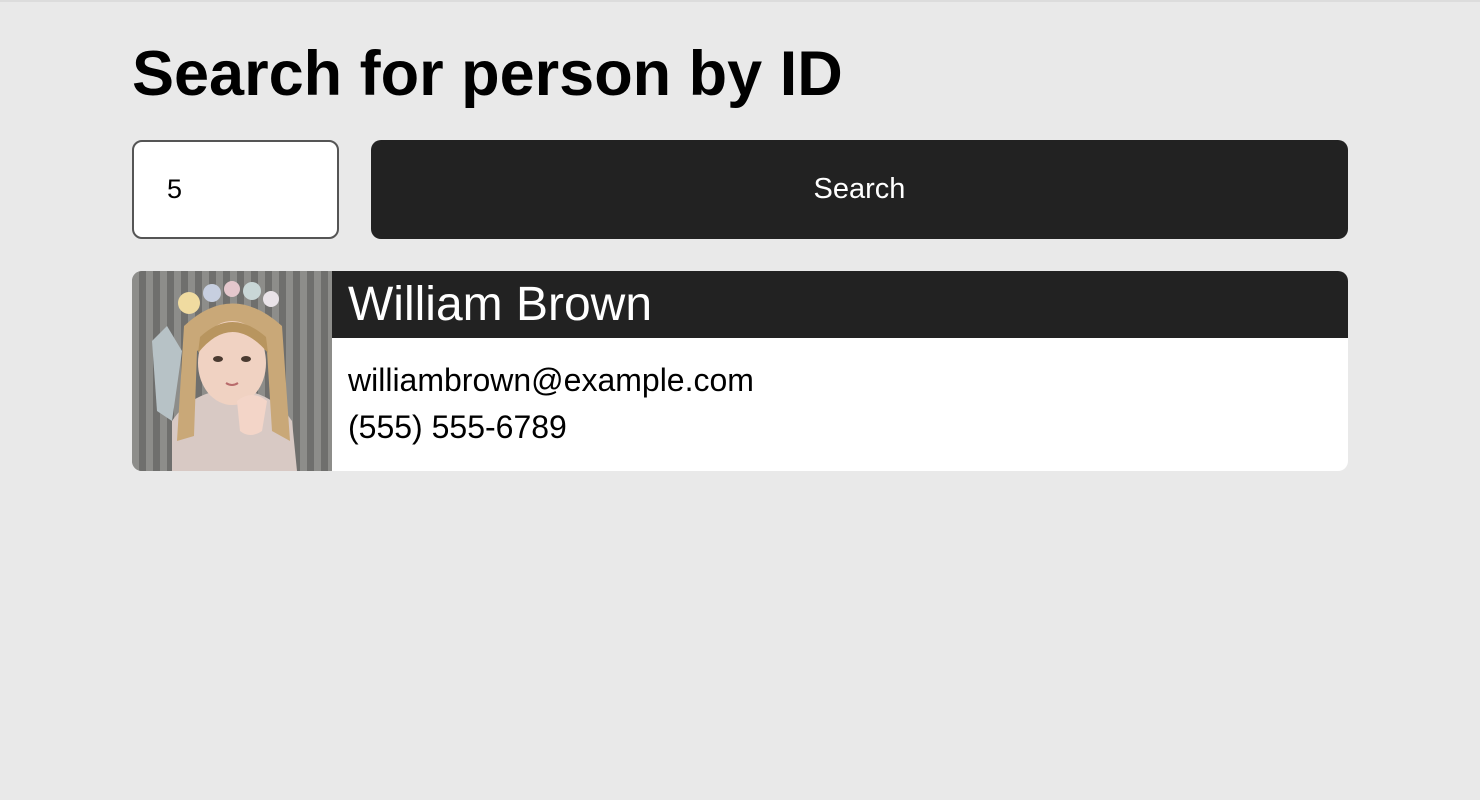 This screenshot has width=1480, height=800. What do you see at coordinates (235, 189) in the screenshot?
I see `person-id-input` at bounding box center [235, 189].